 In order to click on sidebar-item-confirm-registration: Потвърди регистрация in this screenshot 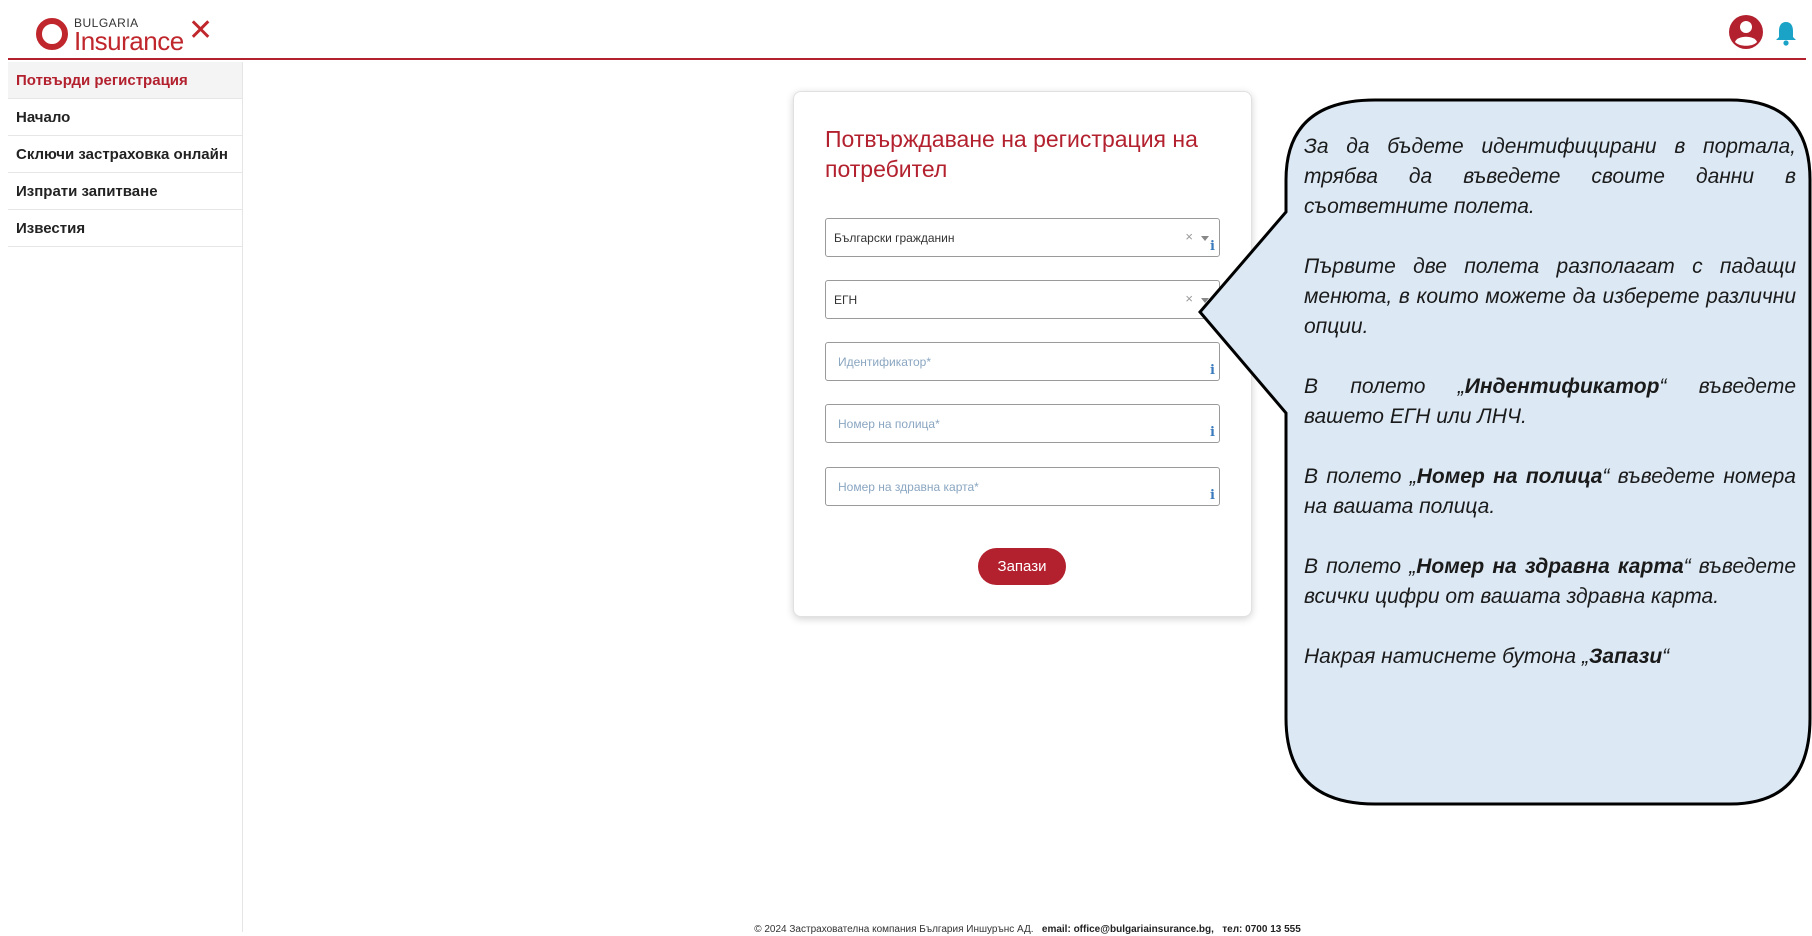, I will do `click(125, 80)`.